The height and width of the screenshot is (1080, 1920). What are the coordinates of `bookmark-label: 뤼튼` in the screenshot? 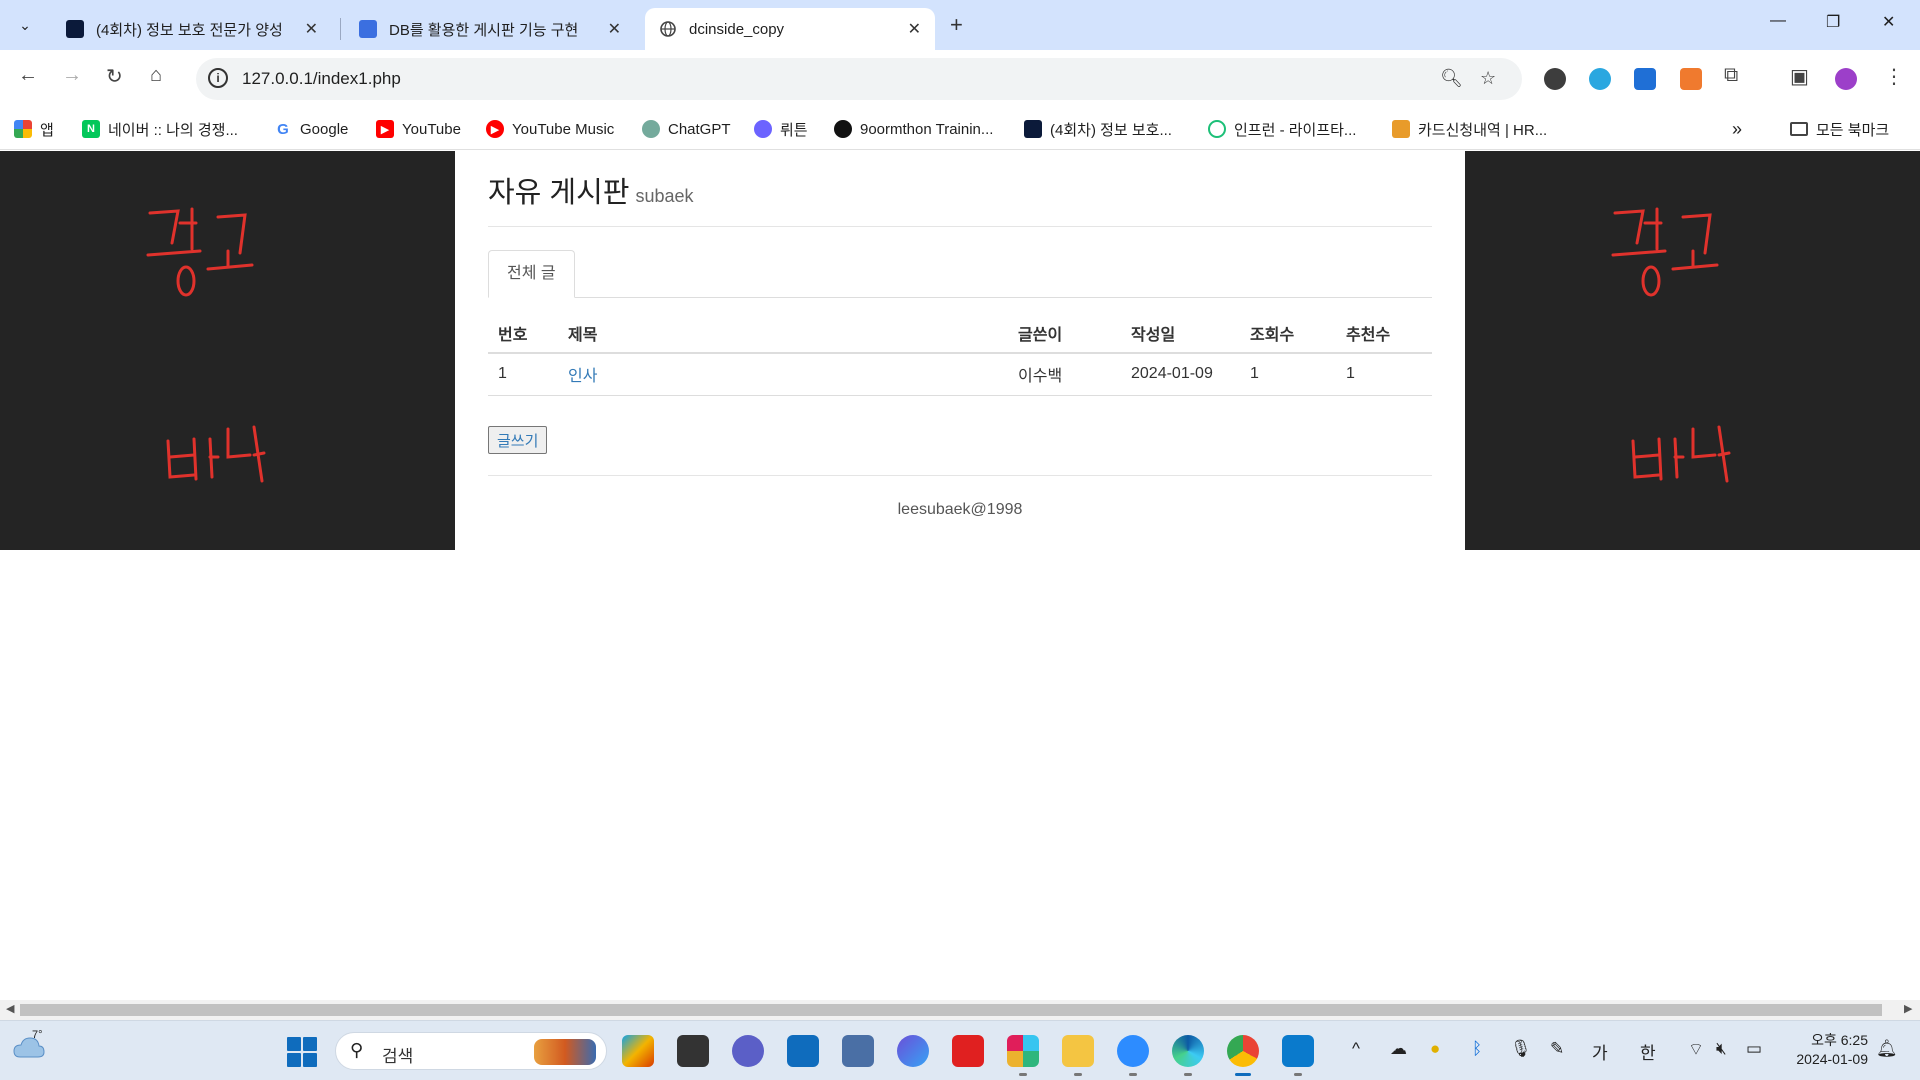 It's located at (794, 130).